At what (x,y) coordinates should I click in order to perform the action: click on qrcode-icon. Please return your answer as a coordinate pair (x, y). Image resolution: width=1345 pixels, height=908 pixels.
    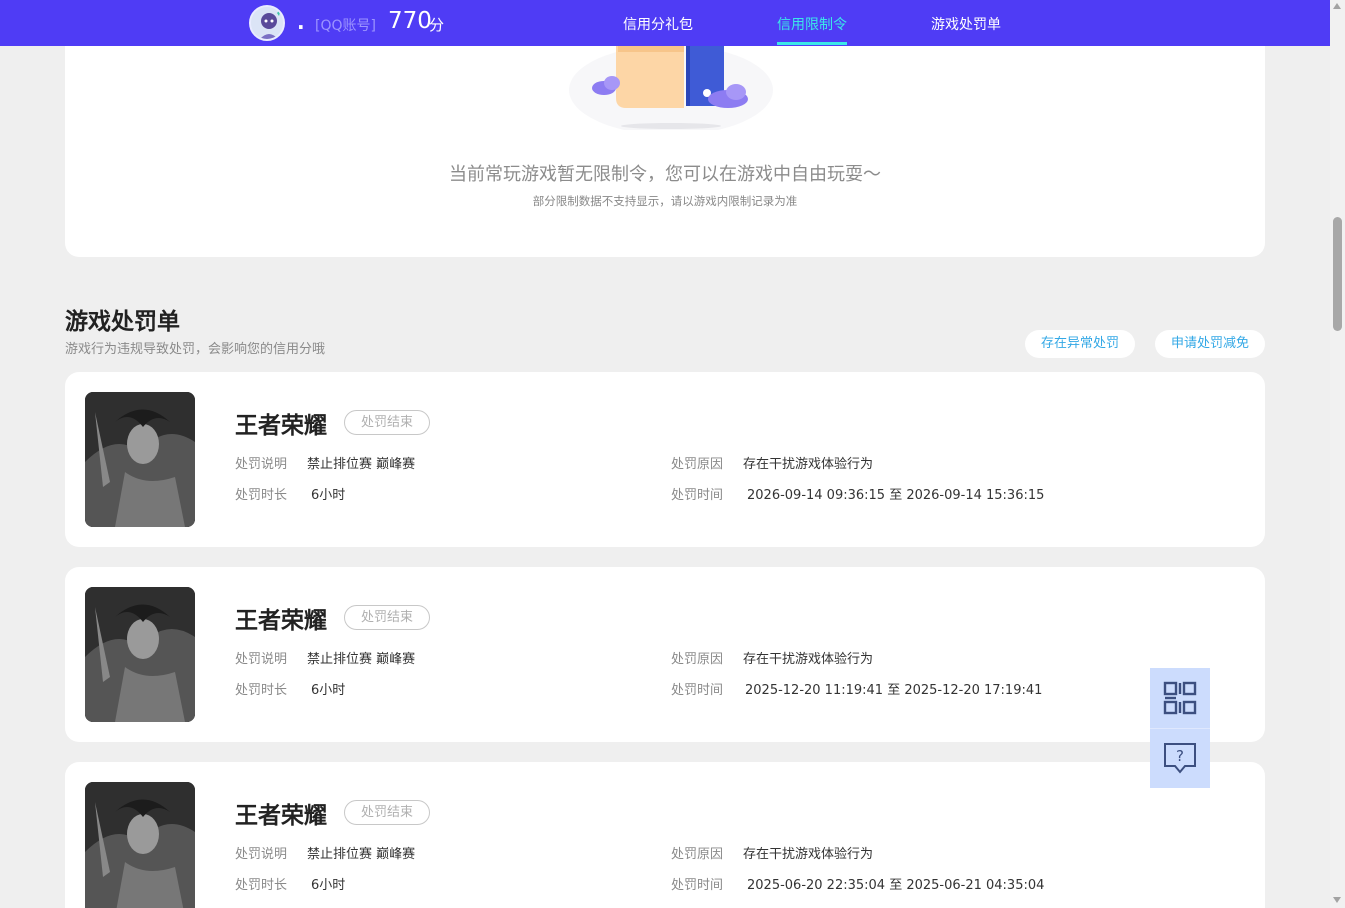
    Looking at the image, I should click on (1180, 698).